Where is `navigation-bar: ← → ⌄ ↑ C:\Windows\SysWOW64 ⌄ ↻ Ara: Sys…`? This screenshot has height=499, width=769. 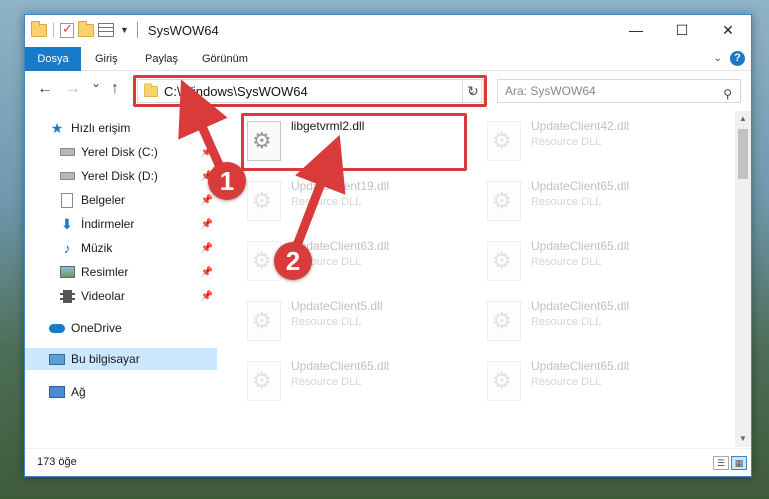 navigation-bar: ← → ⌄ ↑ C:\Windows\SysWOW64 ⌄ ↻ Ara: Sys… is located at coordinates (388, 90).